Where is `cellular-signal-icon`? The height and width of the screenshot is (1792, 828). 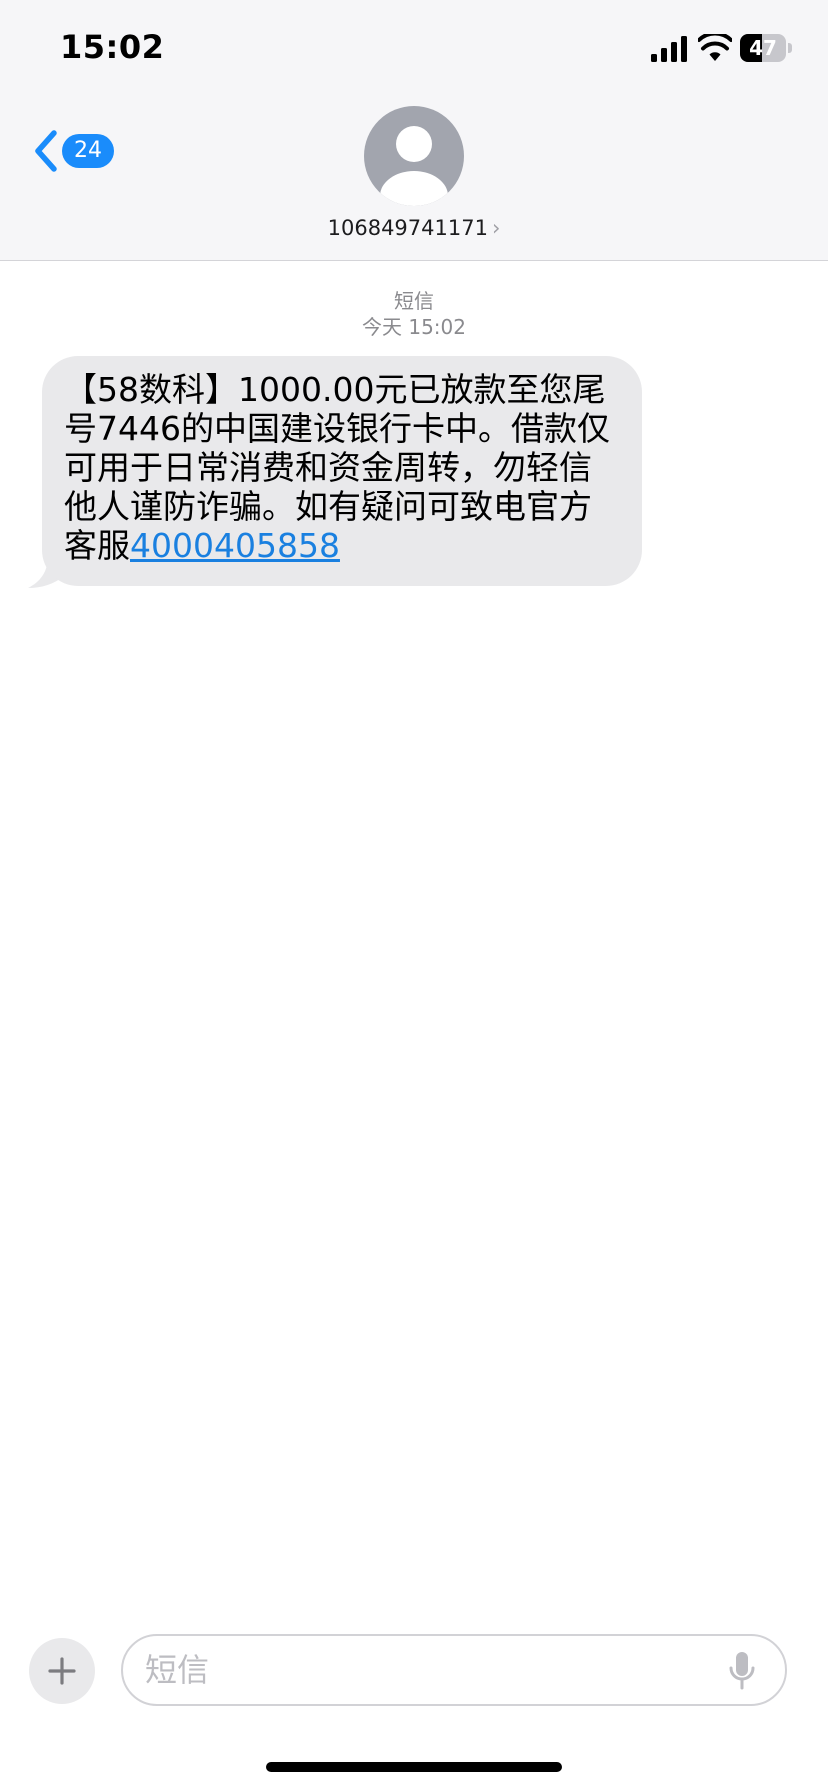
cellular-signal-icon is located at coordinates (669, 49).